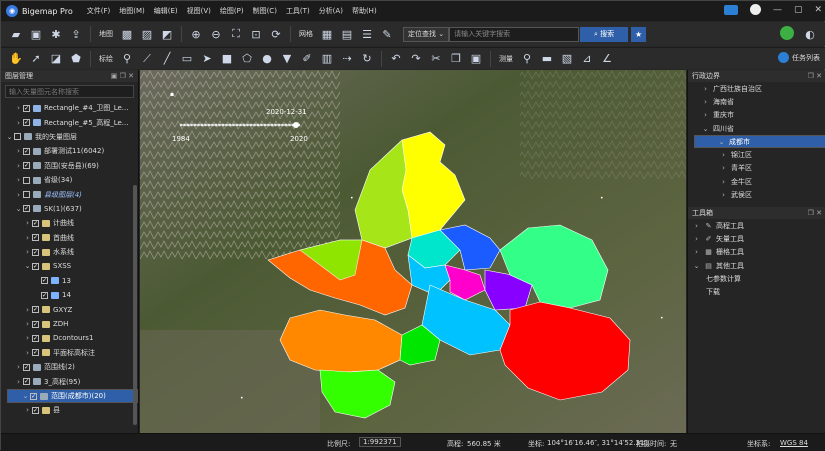  Describe the element at coordinates (207, 59) in the screenshot. I see `arrow-tool-icon: ➤` at that location.